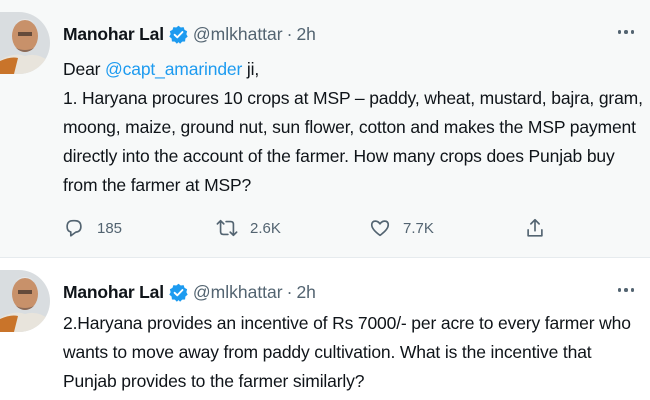 Image resolution: width=650 pixels, height=400 pixels. Describe the element at coordinates (92, 228) in the screenshot. I see `reply-button: 185` at that location.